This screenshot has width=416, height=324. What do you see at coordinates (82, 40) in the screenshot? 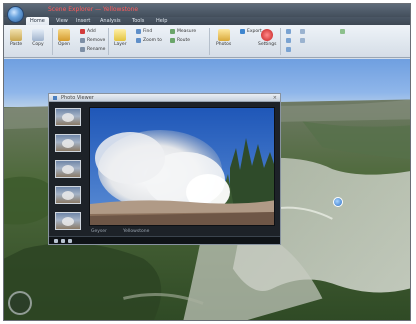
I see `remove-icon` at bounding box center [82, 40].